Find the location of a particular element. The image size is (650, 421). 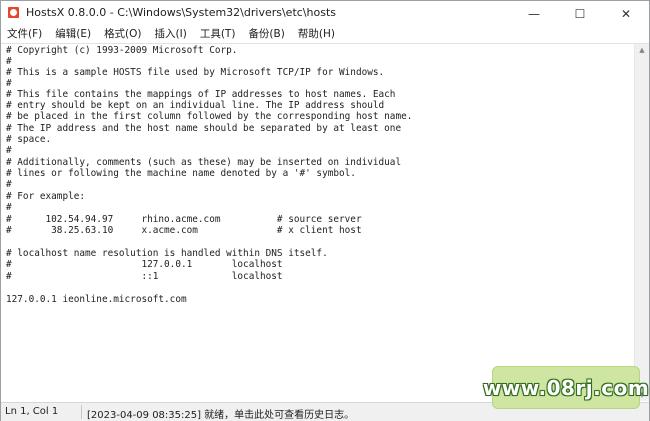

menu-insert: 插入(I) is located at coordinates (171, 34).